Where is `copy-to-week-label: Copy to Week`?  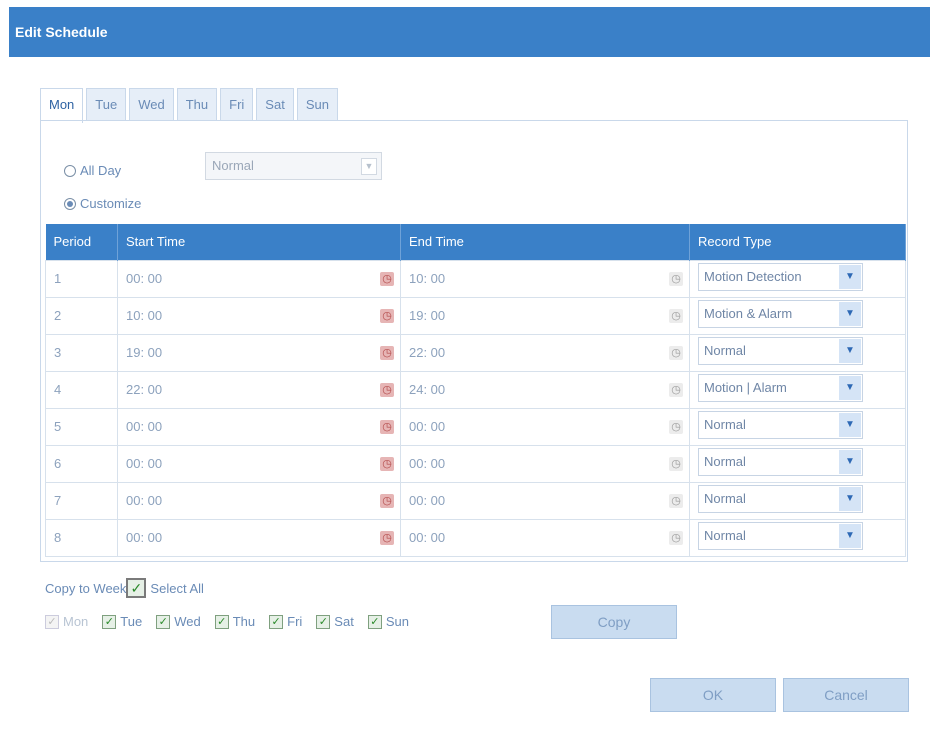 copy-to-week-label: Copy to Week is located at coordinates (86, 588).